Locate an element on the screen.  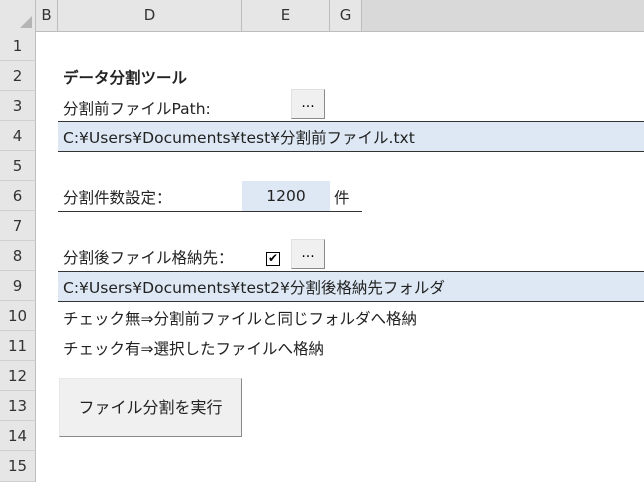
split-count-label: 分割件数設定： is located at coordinates (117, 198).